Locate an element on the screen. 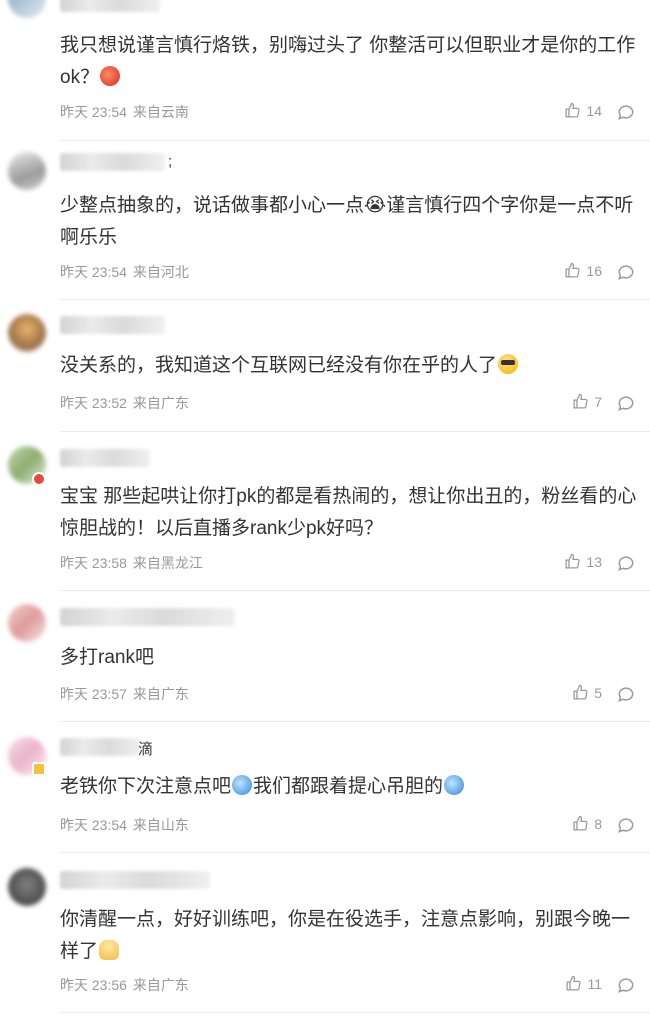 The width and height of the screenshot is (650, 1020). like-count: 5 is located at coordinates (598, 692).